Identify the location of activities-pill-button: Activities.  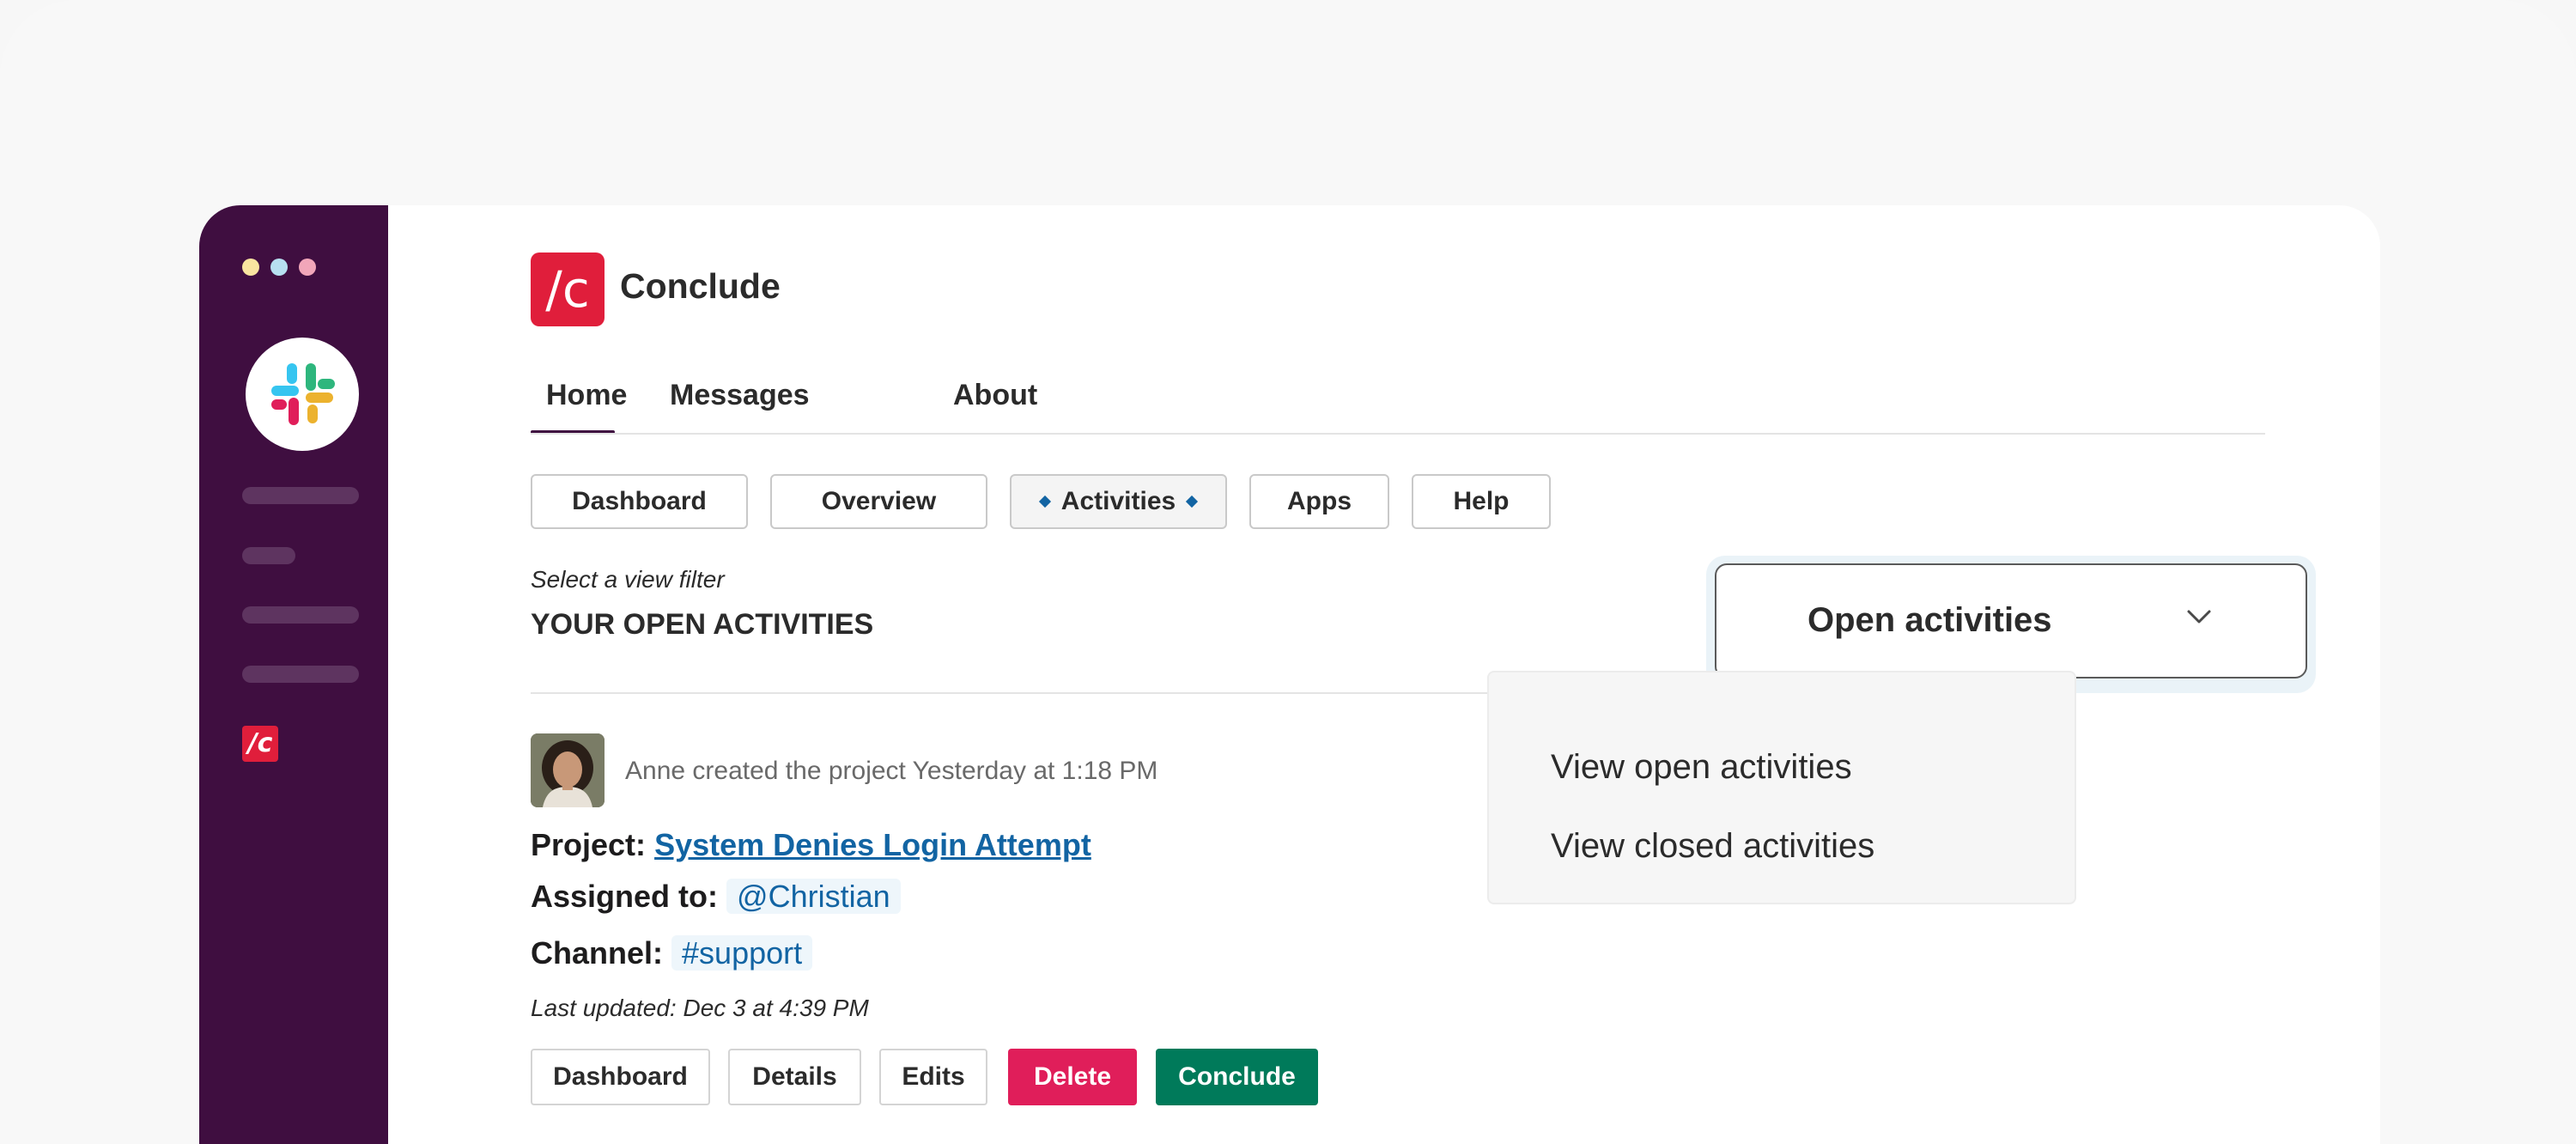
(1118, 501).